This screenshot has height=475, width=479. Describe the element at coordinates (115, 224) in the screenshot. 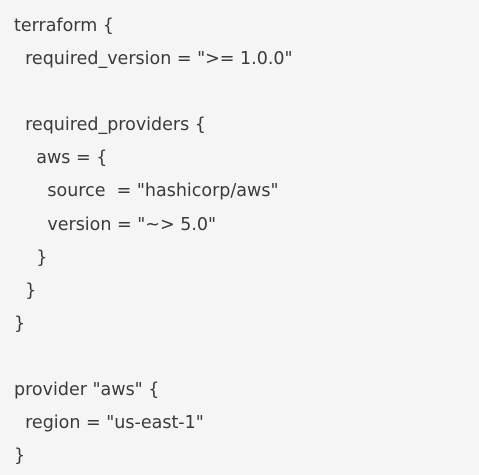

I see `code-line: version = "~> 5.0"` at that location.